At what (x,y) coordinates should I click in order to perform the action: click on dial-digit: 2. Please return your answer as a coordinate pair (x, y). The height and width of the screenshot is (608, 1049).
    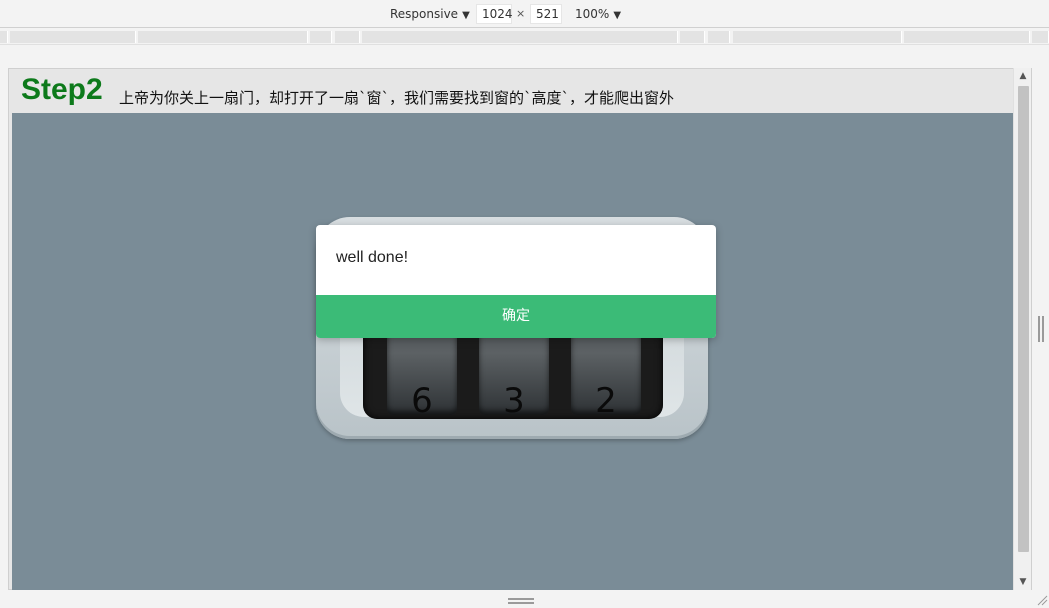
    Looking at the image, I should click on (606, 400).